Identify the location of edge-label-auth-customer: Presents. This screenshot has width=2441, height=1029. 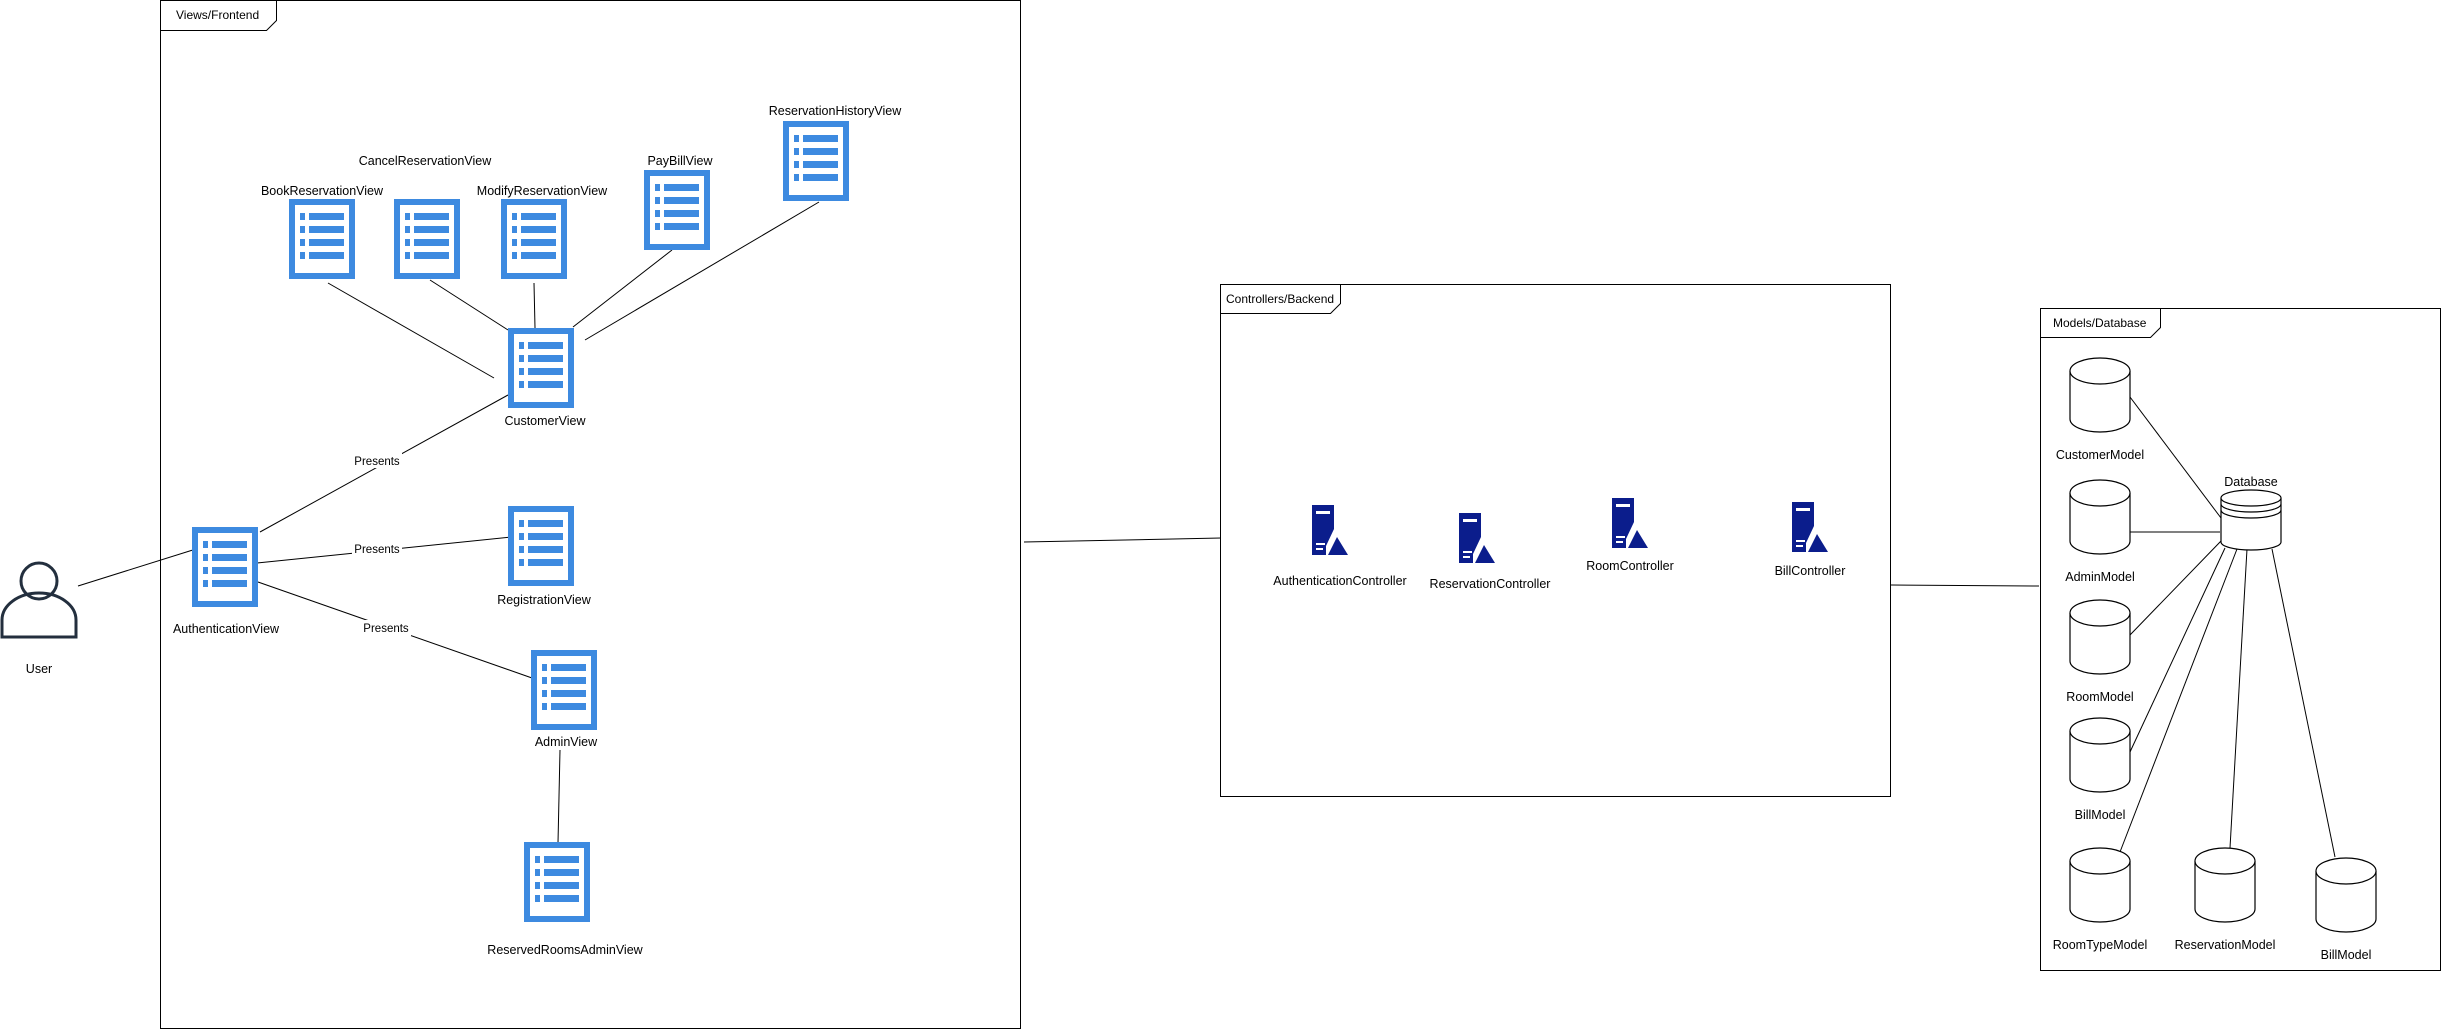
(377, 460).